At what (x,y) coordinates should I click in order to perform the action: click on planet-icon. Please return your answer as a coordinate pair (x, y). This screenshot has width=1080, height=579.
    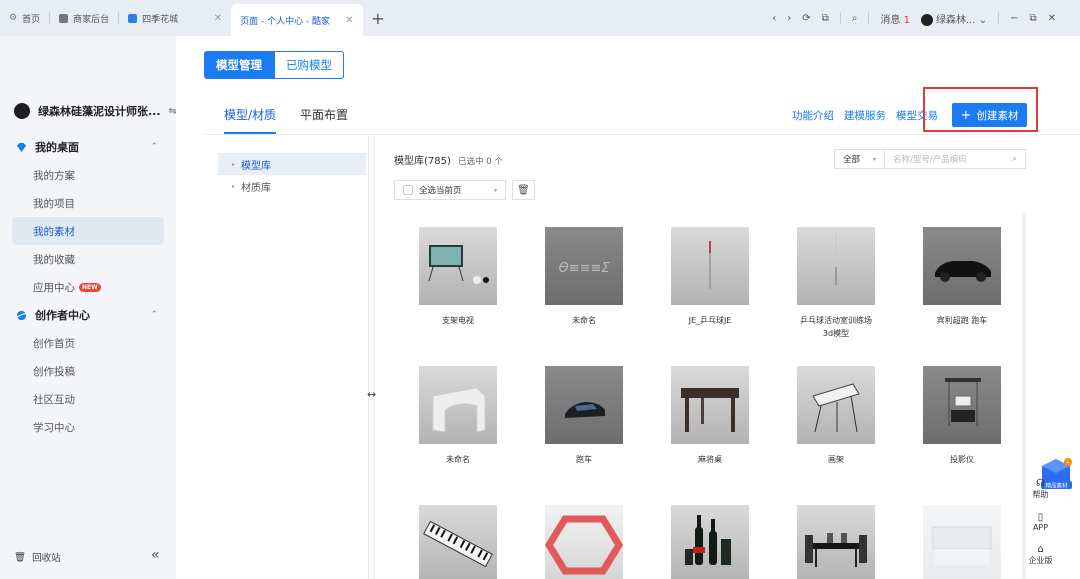
    Looking at the image, I should click on (21, 315).